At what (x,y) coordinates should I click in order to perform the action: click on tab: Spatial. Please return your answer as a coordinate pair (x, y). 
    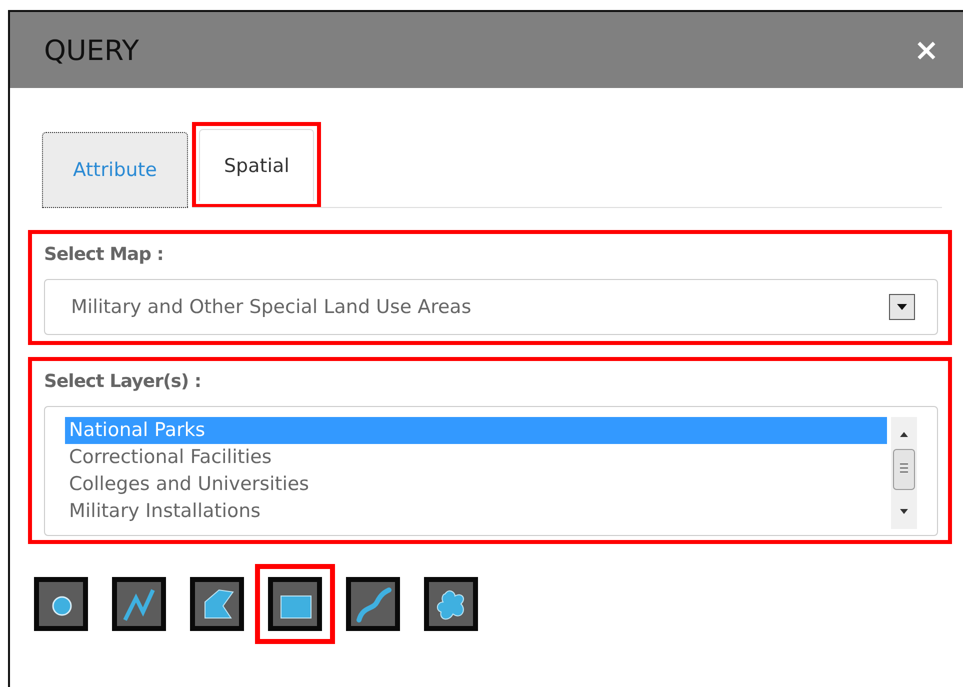
    Looking at the image, I should click on (256, 165).